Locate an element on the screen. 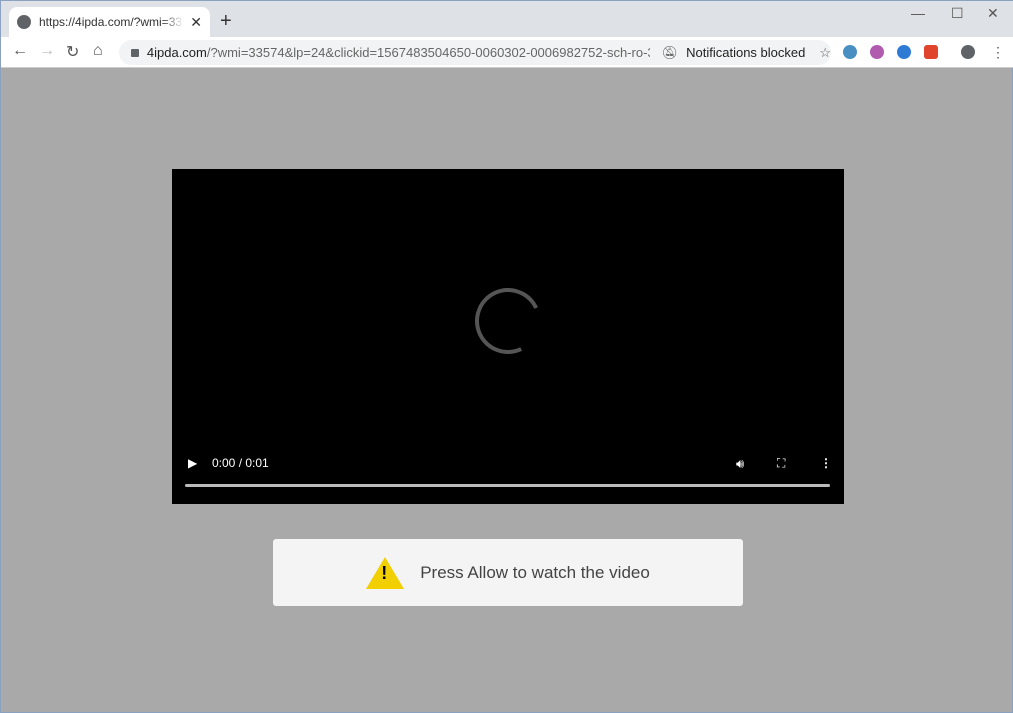 The width and height of the screenshot is (1013, 713). browser-tab: https://4ipda.com/?wmi=33574&lp=24 ✕ is located at coordinates (109, 22).